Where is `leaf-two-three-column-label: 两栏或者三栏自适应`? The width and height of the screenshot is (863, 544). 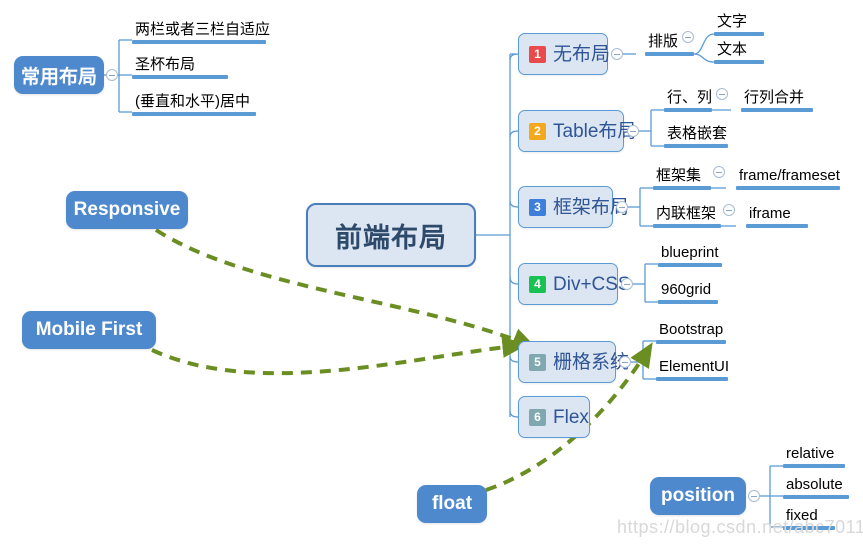 leaf-two-three-column-label: 两栏或者三栏自适应 is located at coordinates (203, 29).